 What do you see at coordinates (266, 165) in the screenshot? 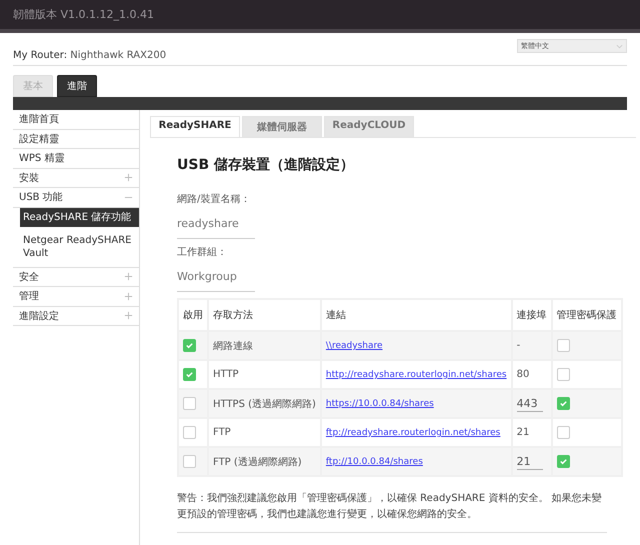
I see `page-heading: USB 儲存裝置（進階設定）` at bounding box center [266, 165].